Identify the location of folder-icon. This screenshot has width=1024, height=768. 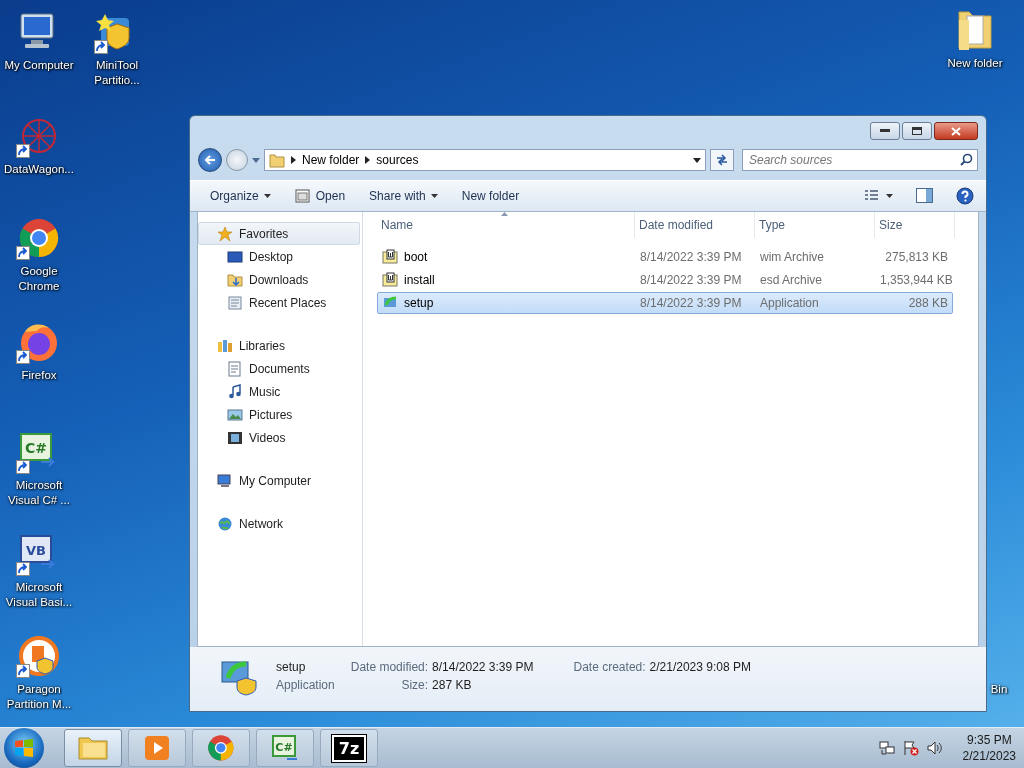
(277, 160).